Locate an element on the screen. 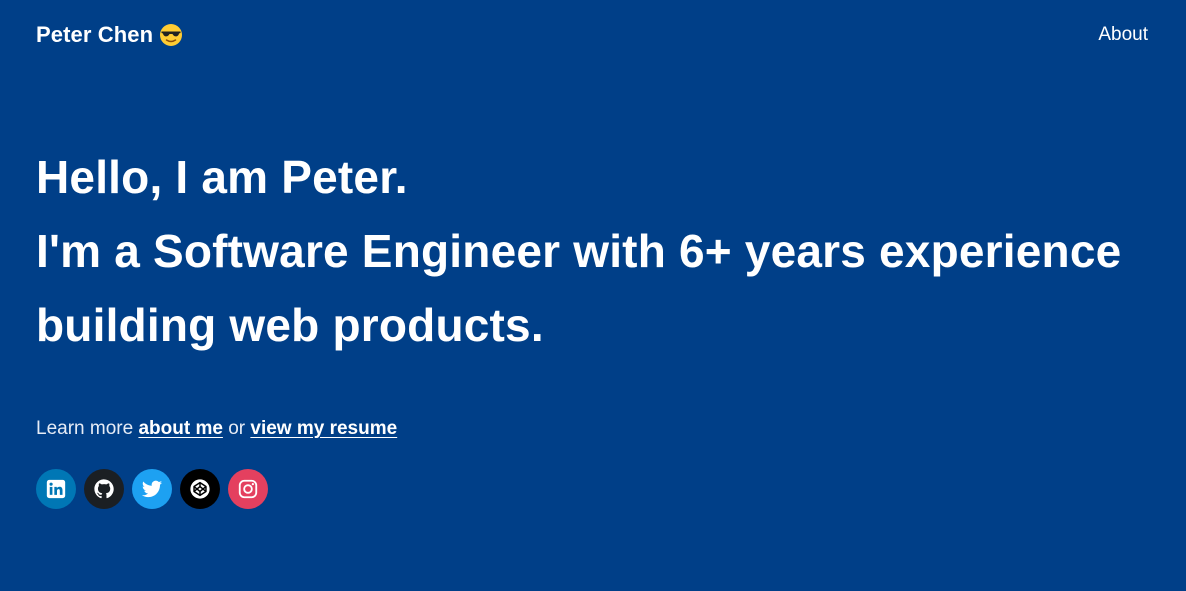 The height and width of the screenshot is (591, 1186). codepen-link is located at coordinates (200, 489).